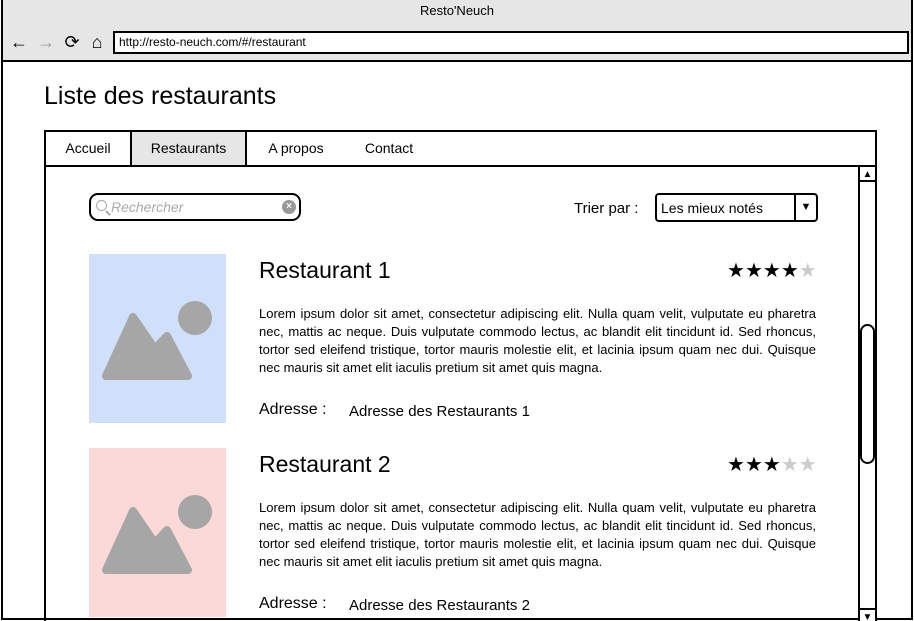 The height and width of the screenshot is (621, 914). What do you see at coordinates (460, 149) in the screenshot?
I see `nav-tabs: Accueil Restaurants A propos Contact` at bounding box center [460, 149].